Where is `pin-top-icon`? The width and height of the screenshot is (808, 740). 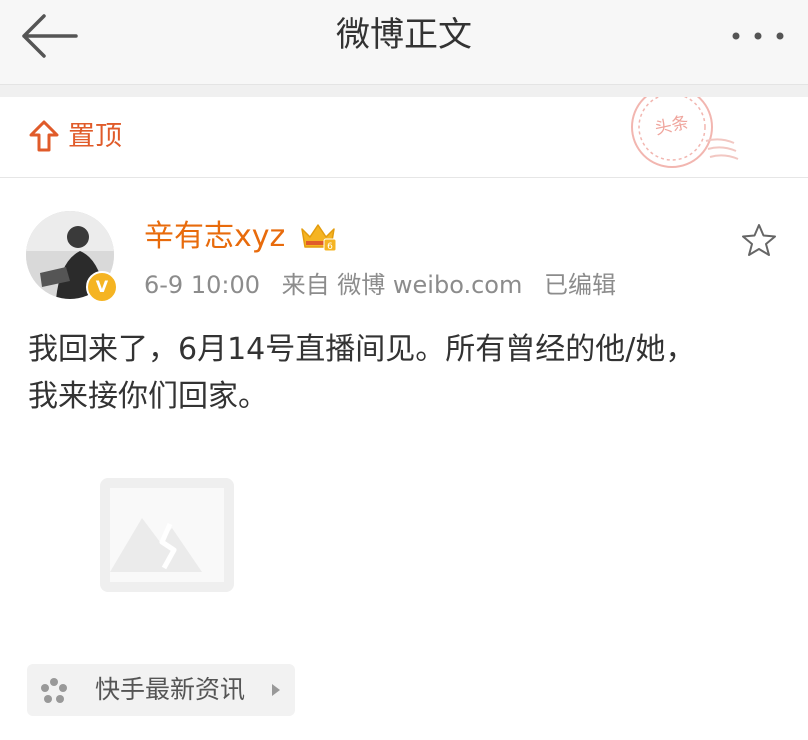 pin-top-icon is located at coordinates (44, 136).